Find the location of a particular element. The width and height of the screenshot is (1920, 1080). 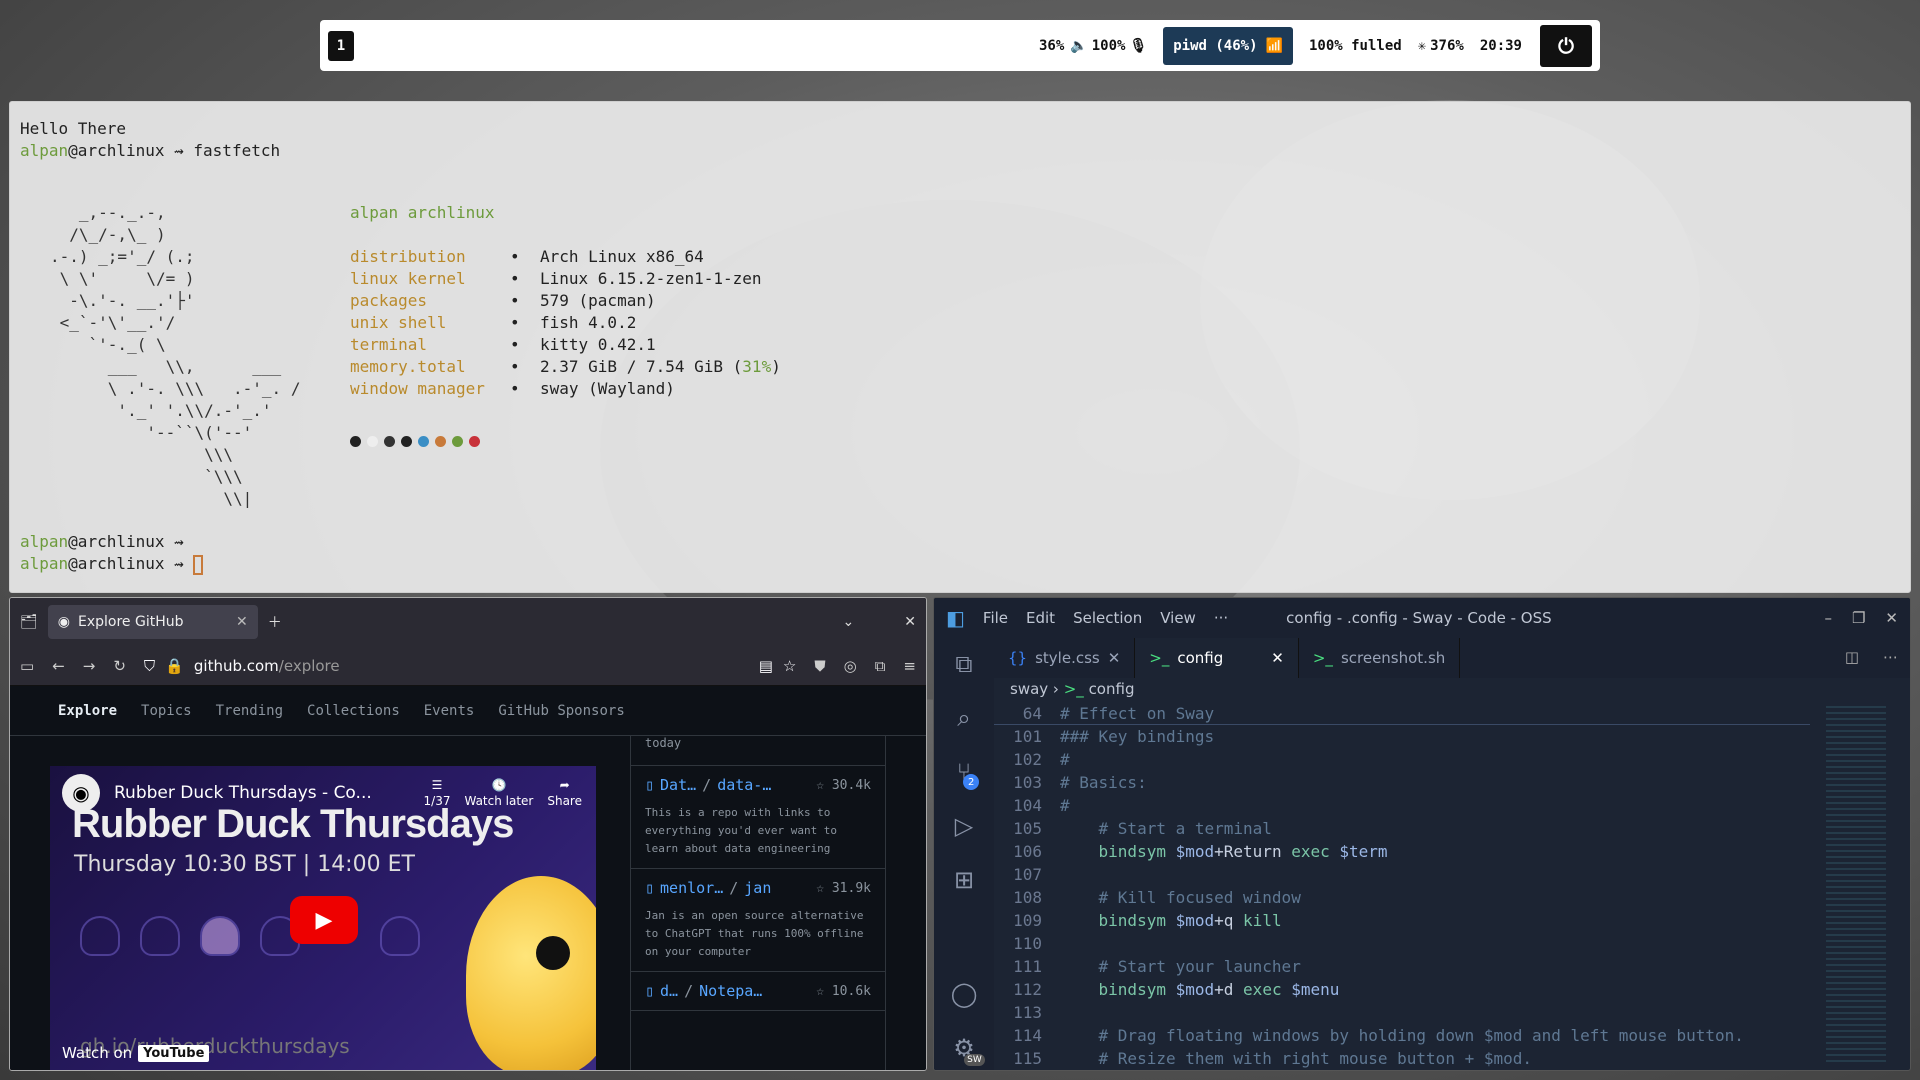

account-icon: ◎ is located at coordinates (850, 666).